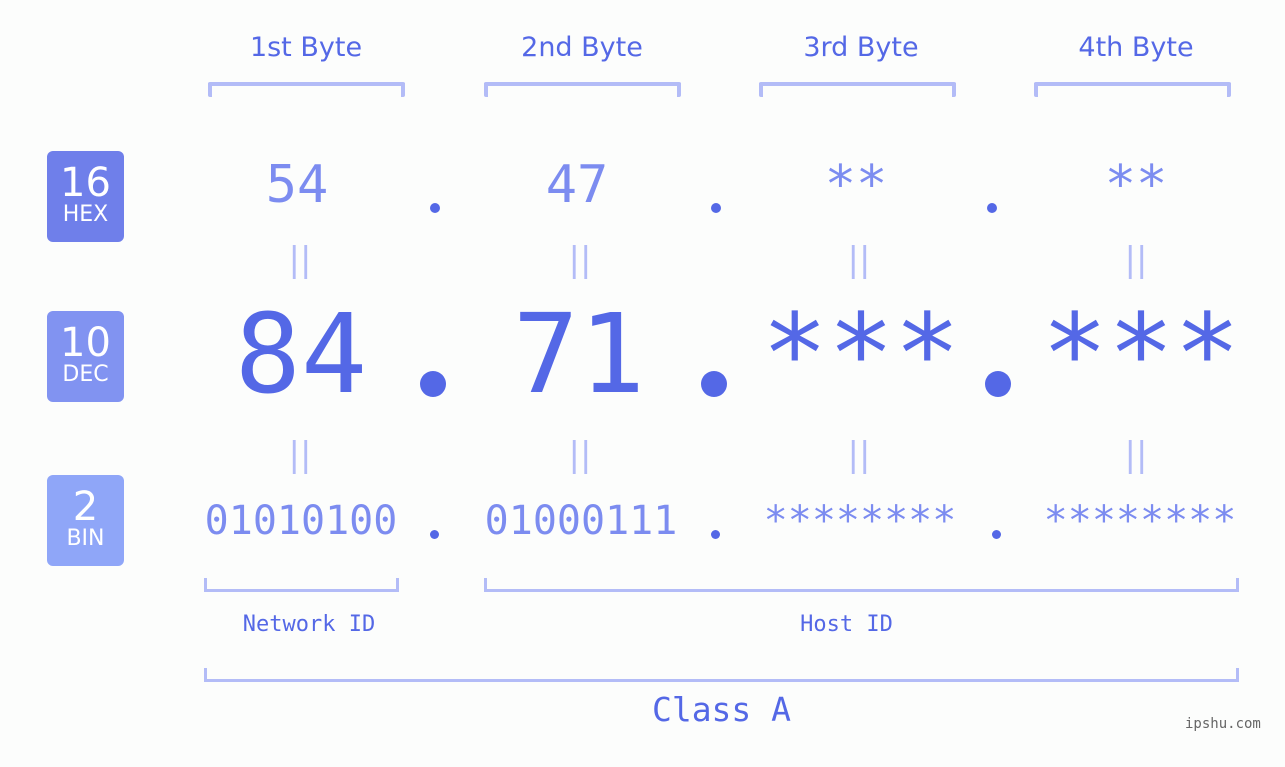 The width and height of the screenshot is (1285, 767). I want to click on hex-value-3: **, so click(856, 185).